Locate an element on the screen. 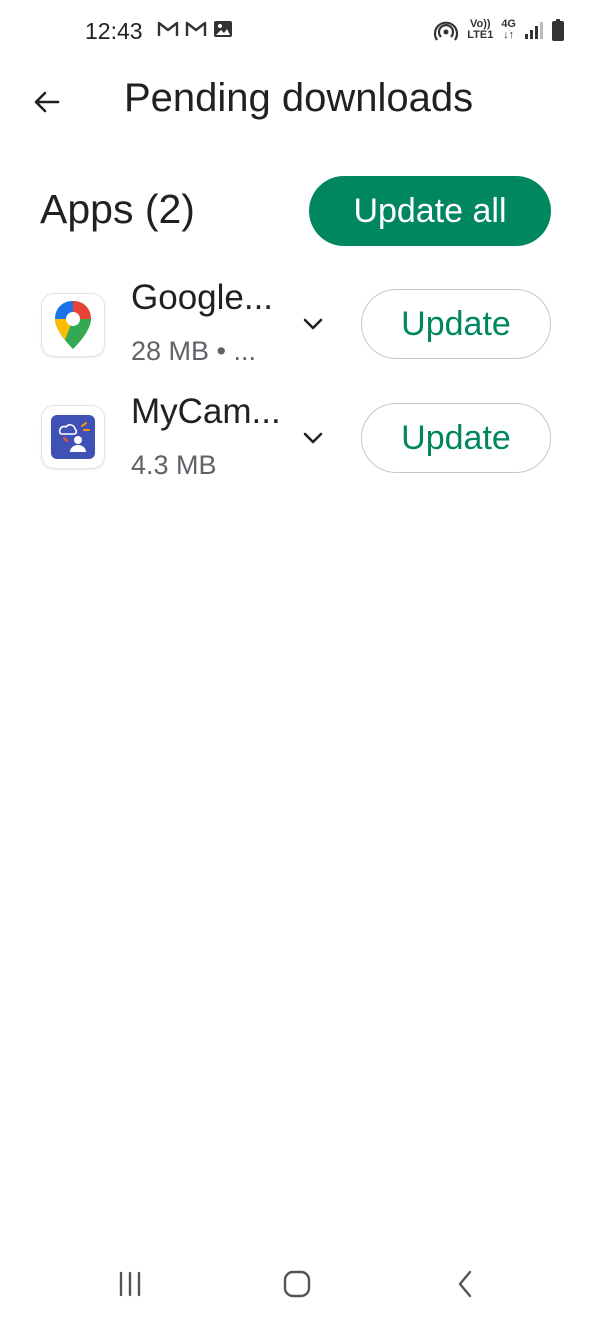 The height and width of the screenshot is (1324, 594). home-button is located at coordinates (297, 1284).